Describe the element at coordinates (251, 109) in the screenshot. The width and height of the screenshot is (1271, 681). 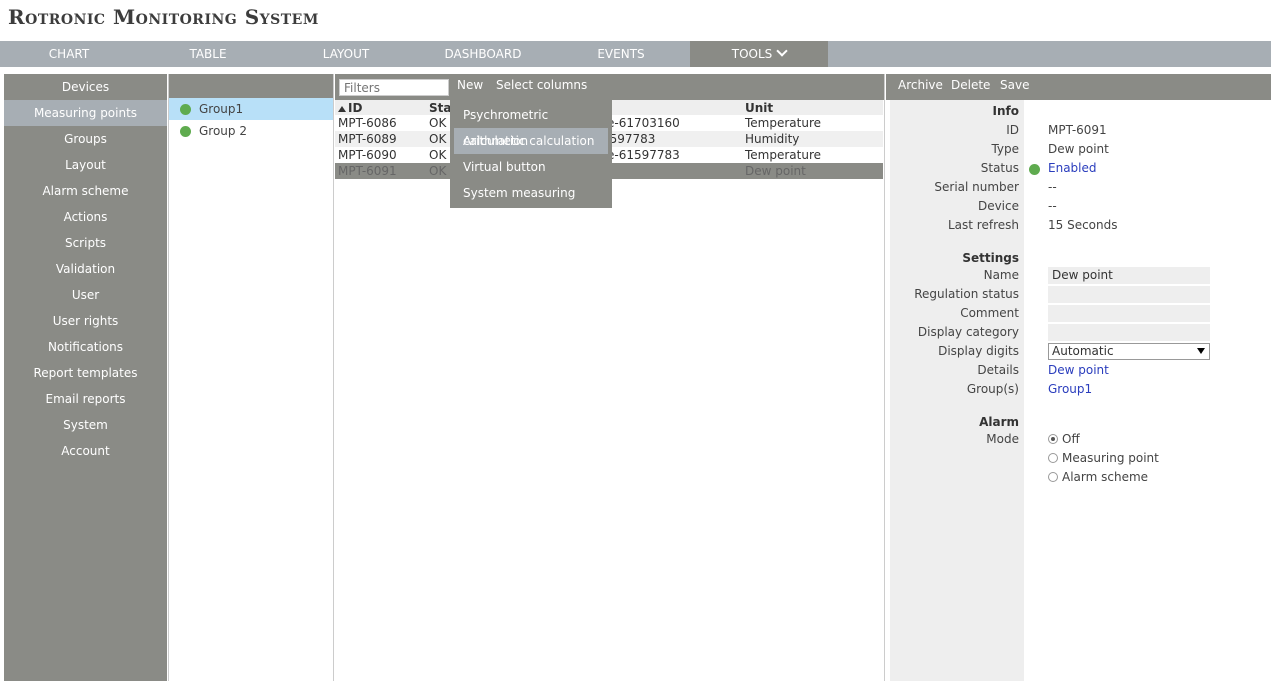
I see `group-item-group1: Group1` at that location.